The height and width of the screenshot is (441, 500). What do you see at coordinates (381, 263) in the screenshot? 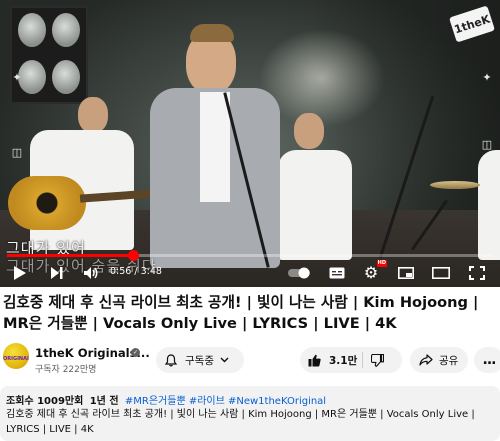
I see `hd-badge: HD` at bounding box center [381, 263].